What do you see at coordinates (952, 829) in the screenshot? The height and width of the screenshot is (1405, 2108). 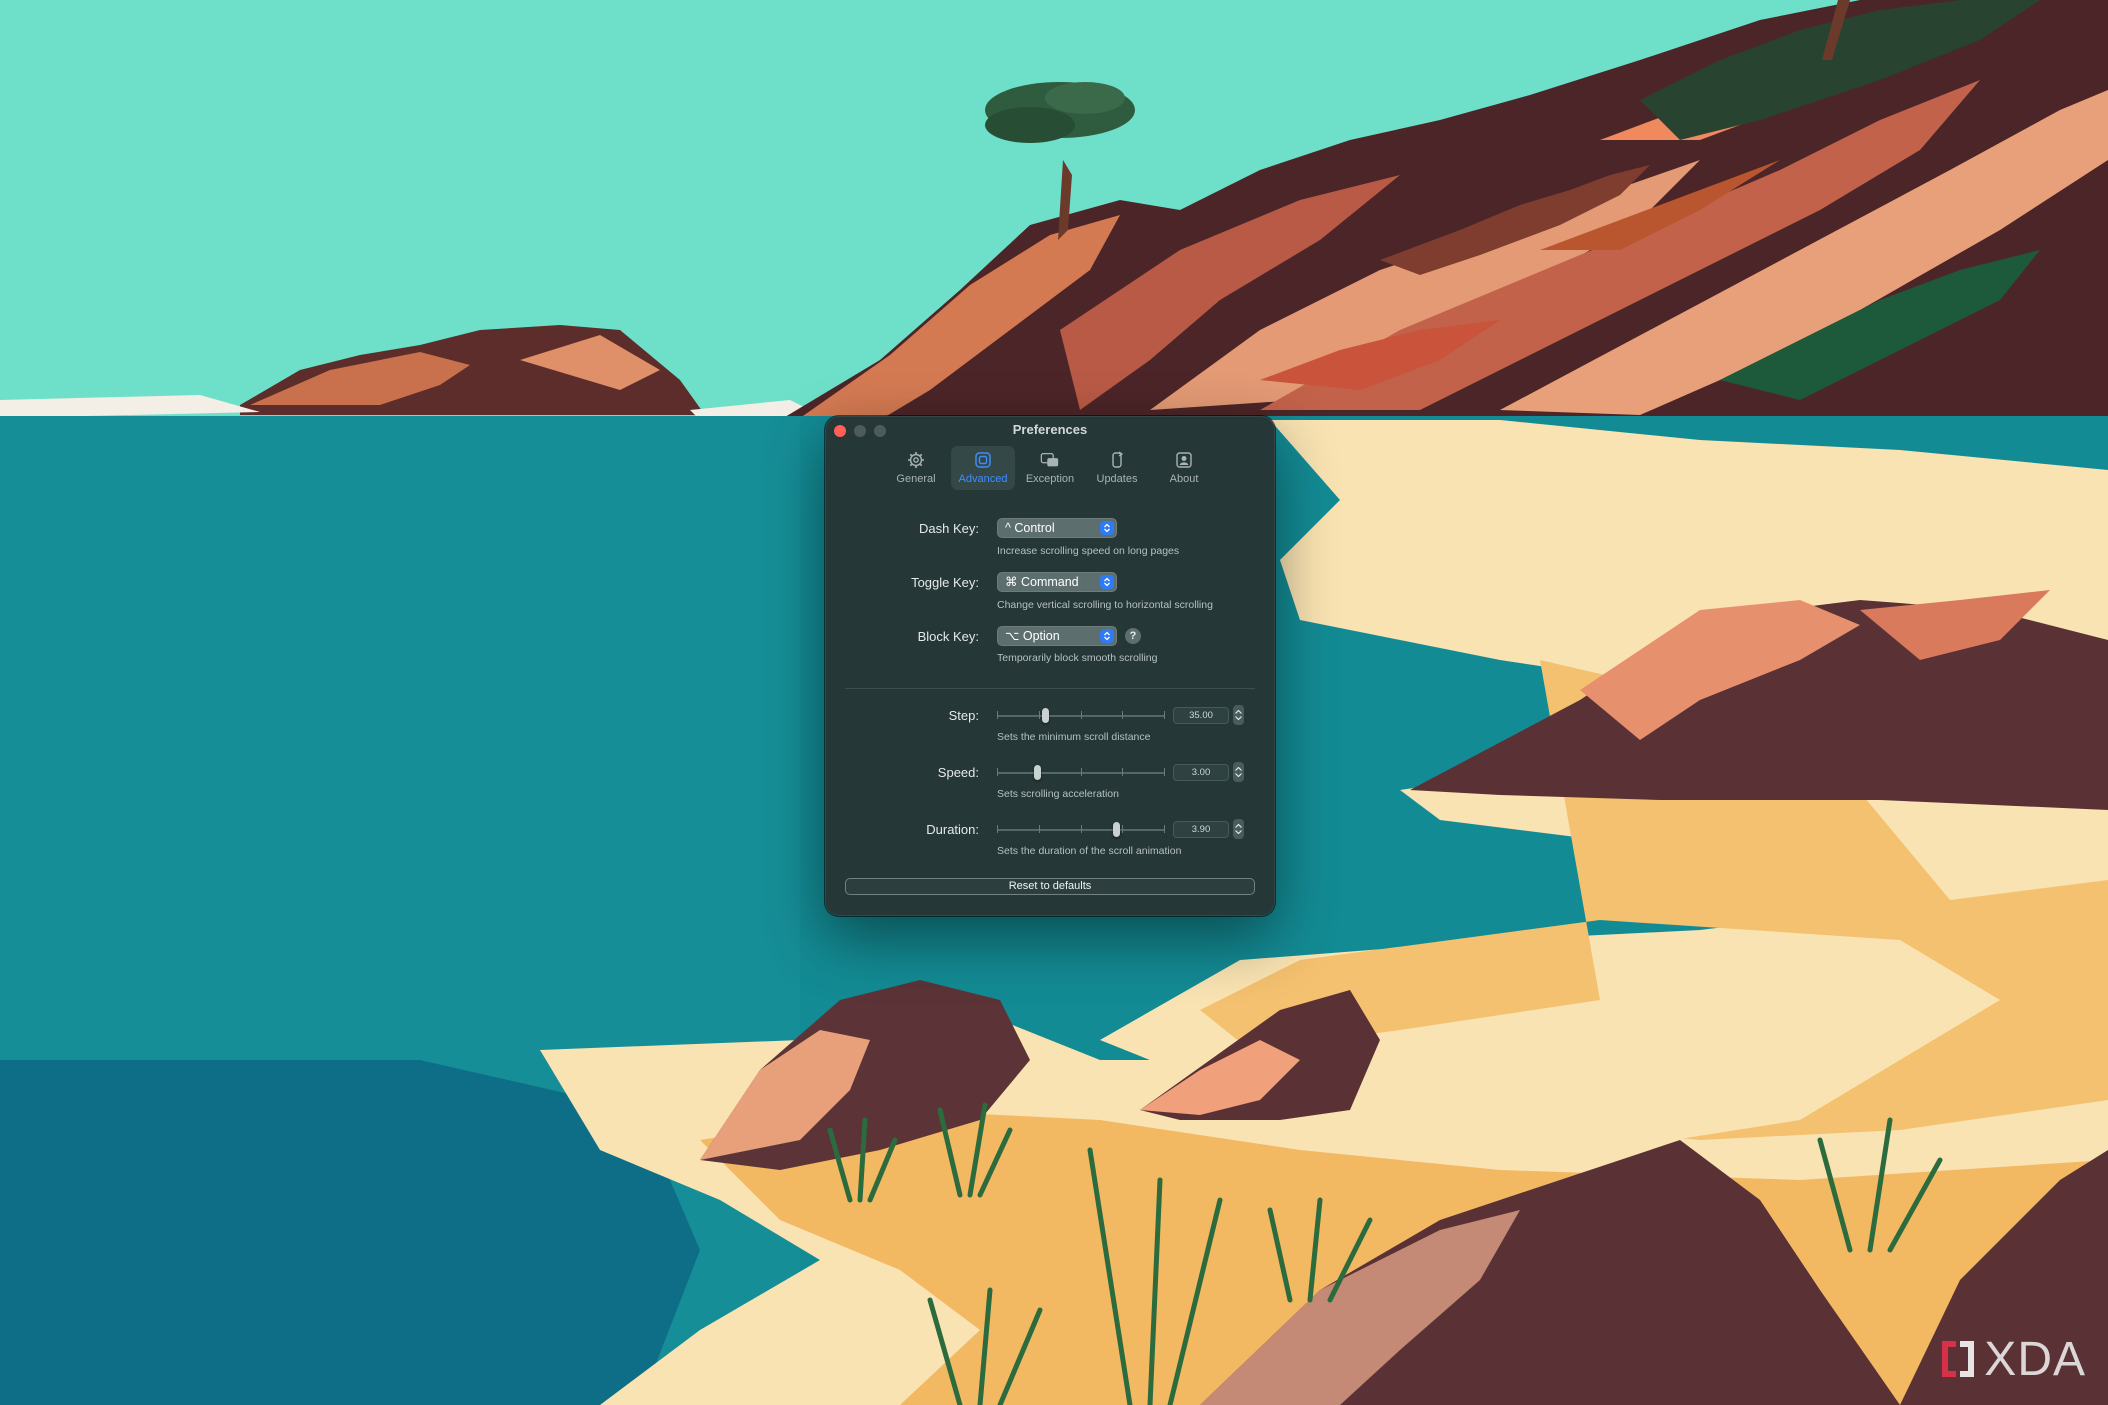 I see `duration-label: Duration:` at bounding box center [952, 829].